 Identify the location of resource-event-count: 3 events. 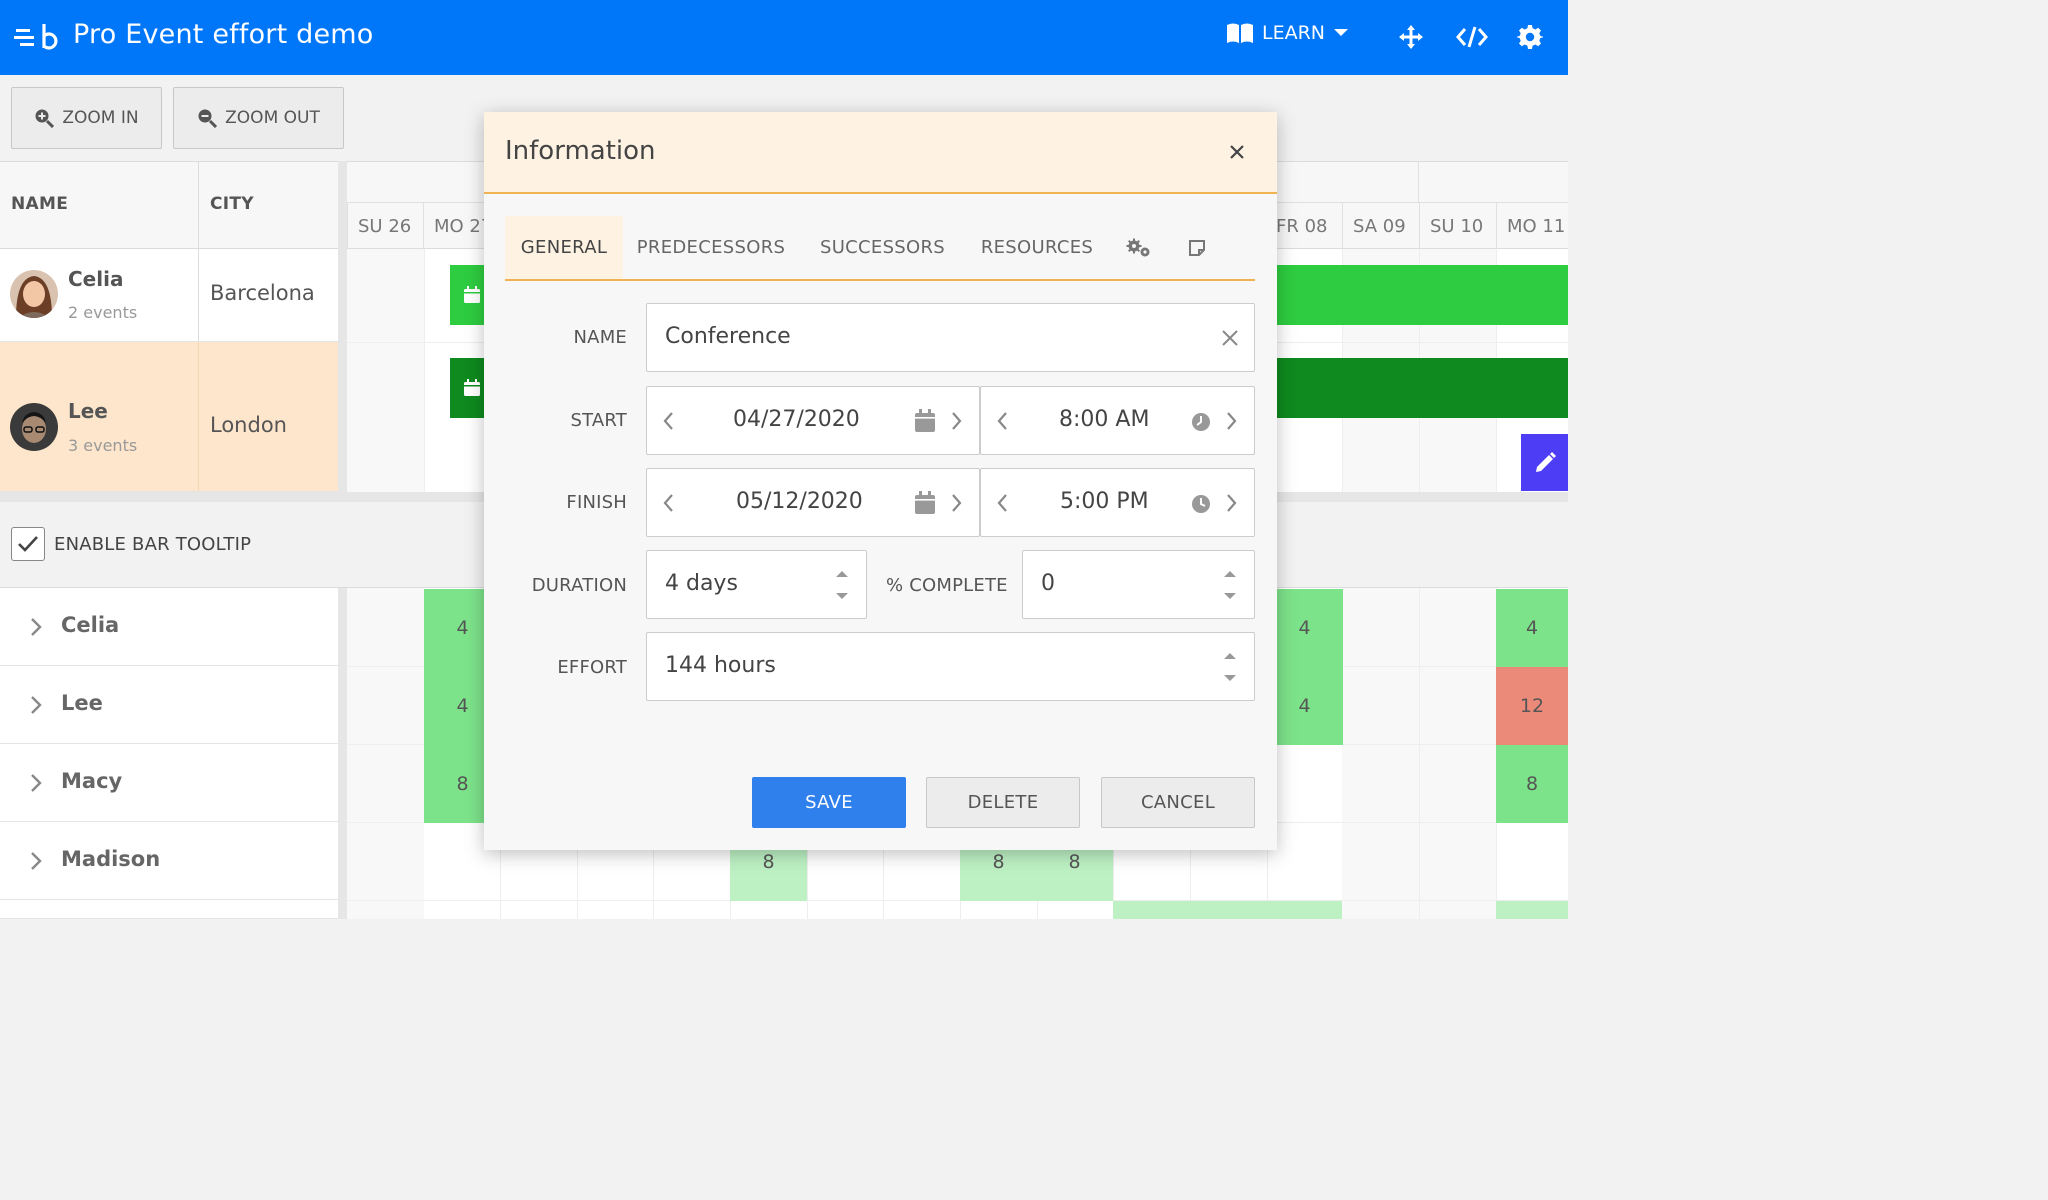
(103, 445).